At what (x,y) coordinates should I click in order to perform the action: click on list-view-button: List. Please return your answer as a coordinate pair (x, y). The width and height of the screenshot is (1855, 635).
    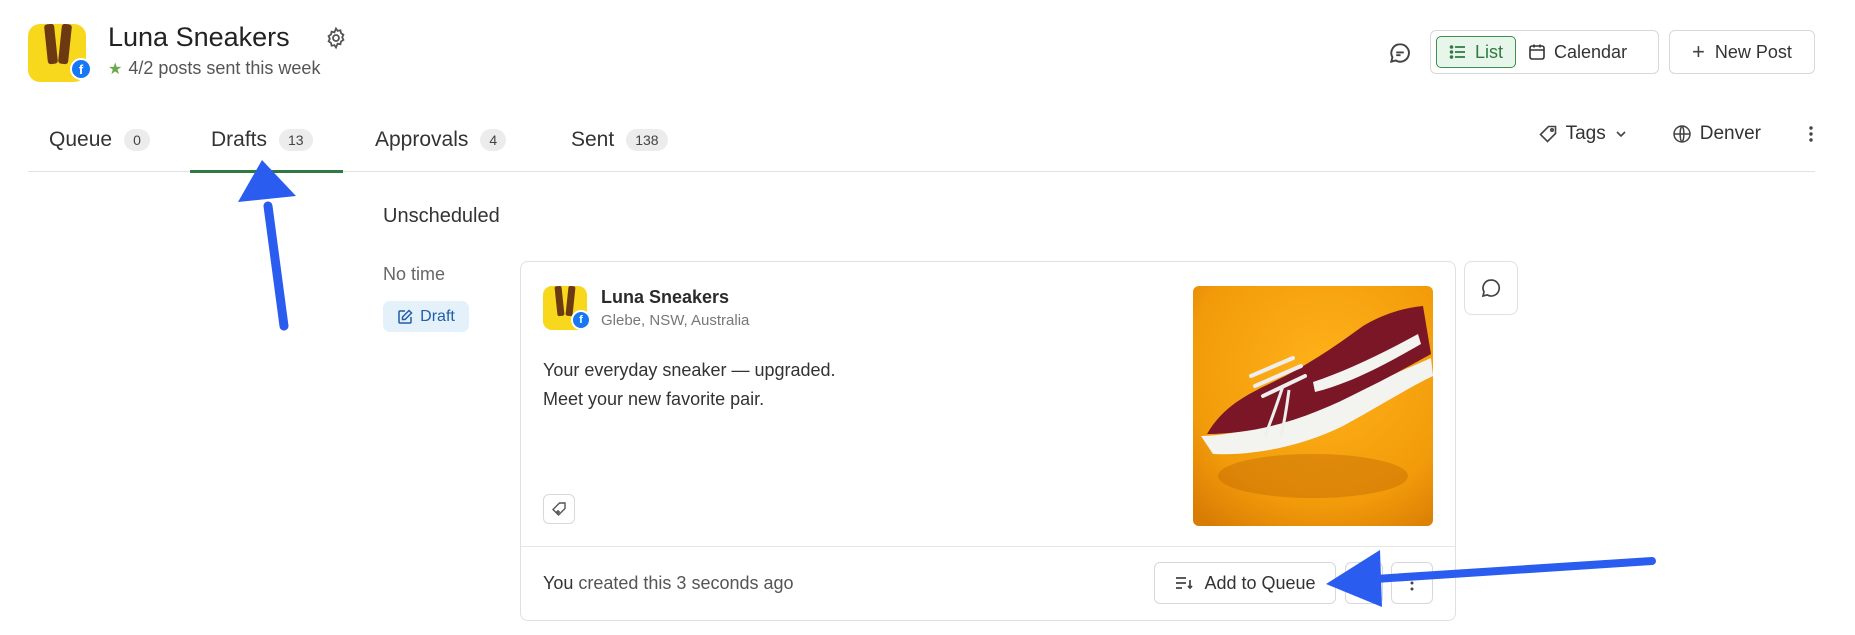
    Looking at the image, I should click on (1476, 52).